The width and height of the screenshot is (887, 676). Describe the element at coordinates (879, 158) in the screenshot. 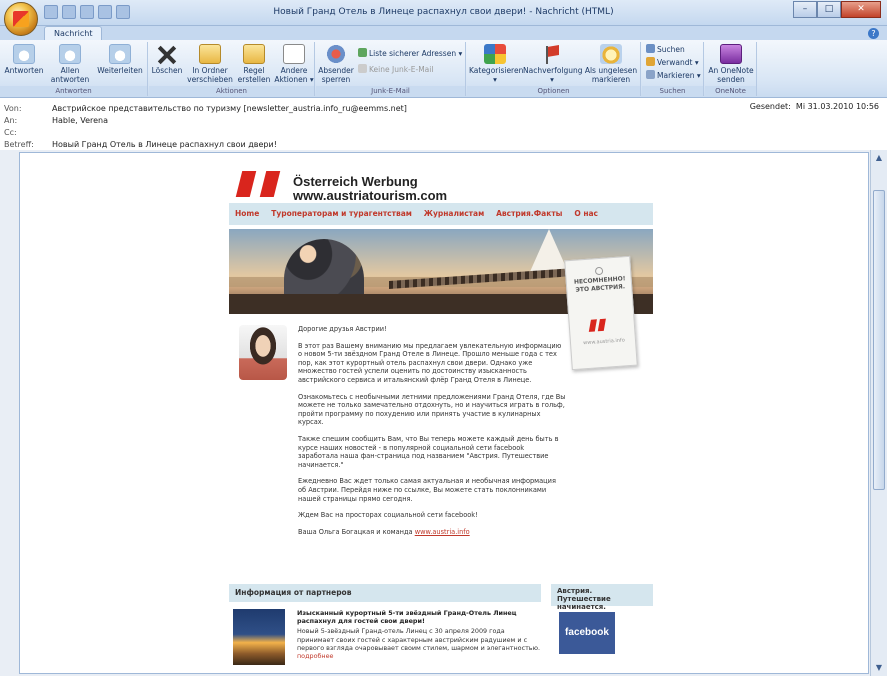

I see `scroll-up-icon: ▲` at that location.